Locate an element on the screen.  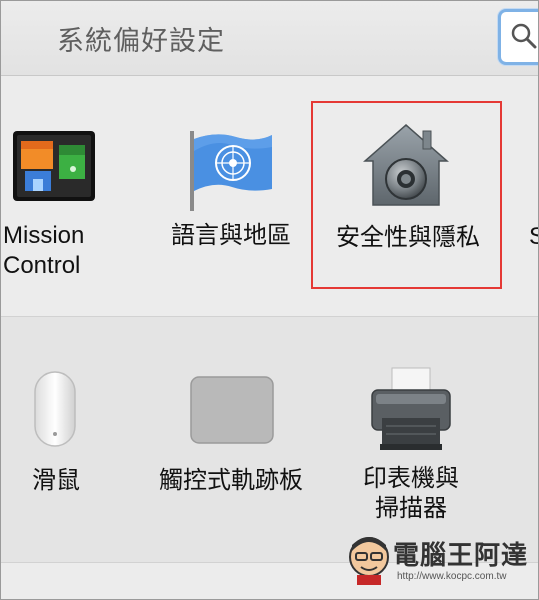
watermark-url: http://www.kocpc.com.tw is located at coordinates (452, 576).